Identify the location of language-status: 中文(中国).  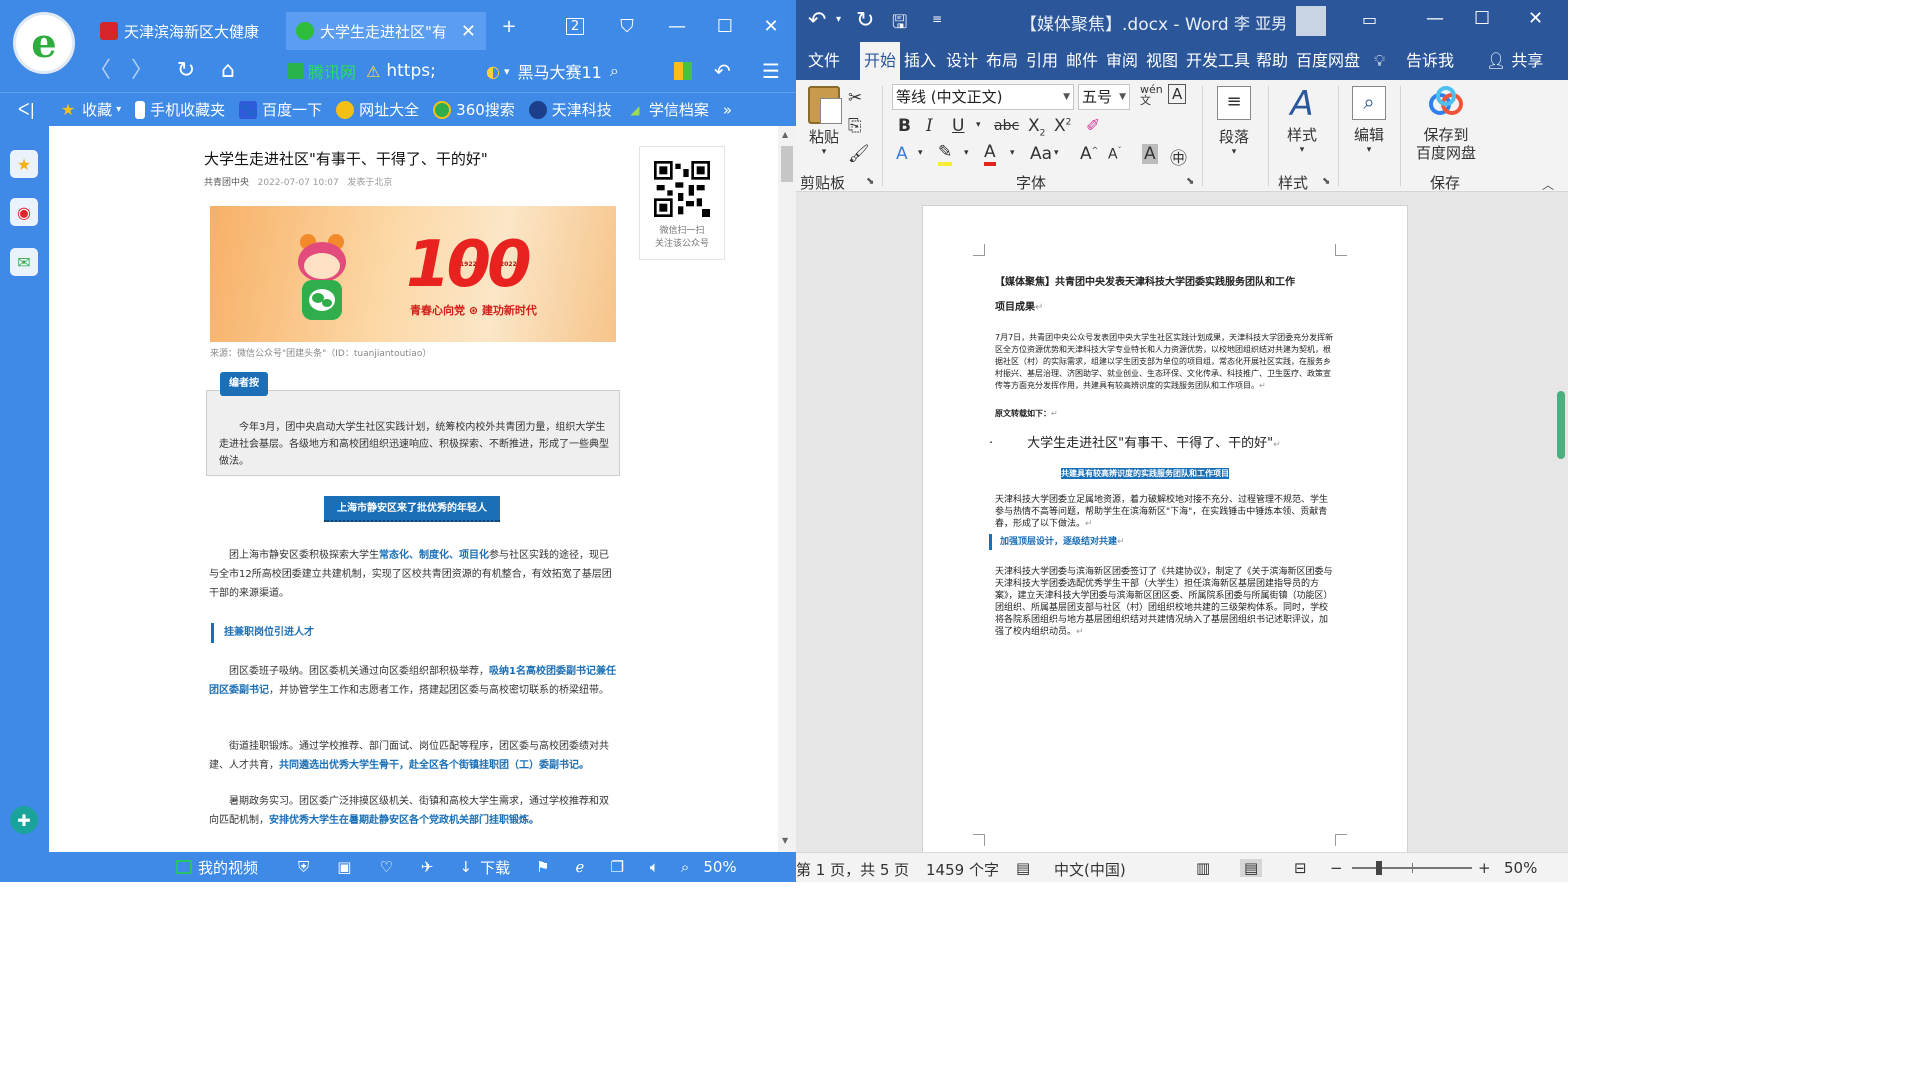
(1090, 869).